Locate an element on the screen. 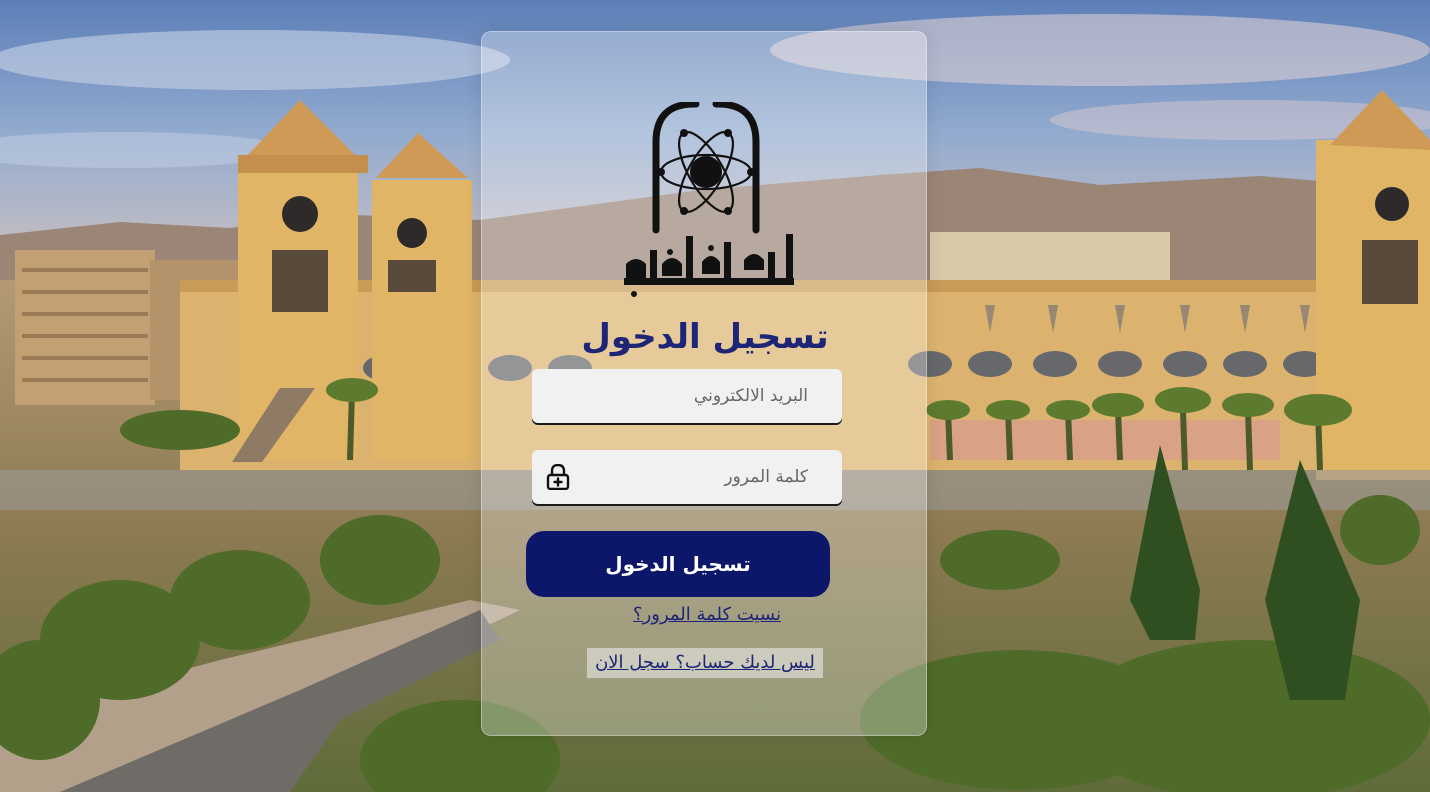  forgot-password-link: نسيت كلمة المرور؟ is located at coordinates (705, 614).